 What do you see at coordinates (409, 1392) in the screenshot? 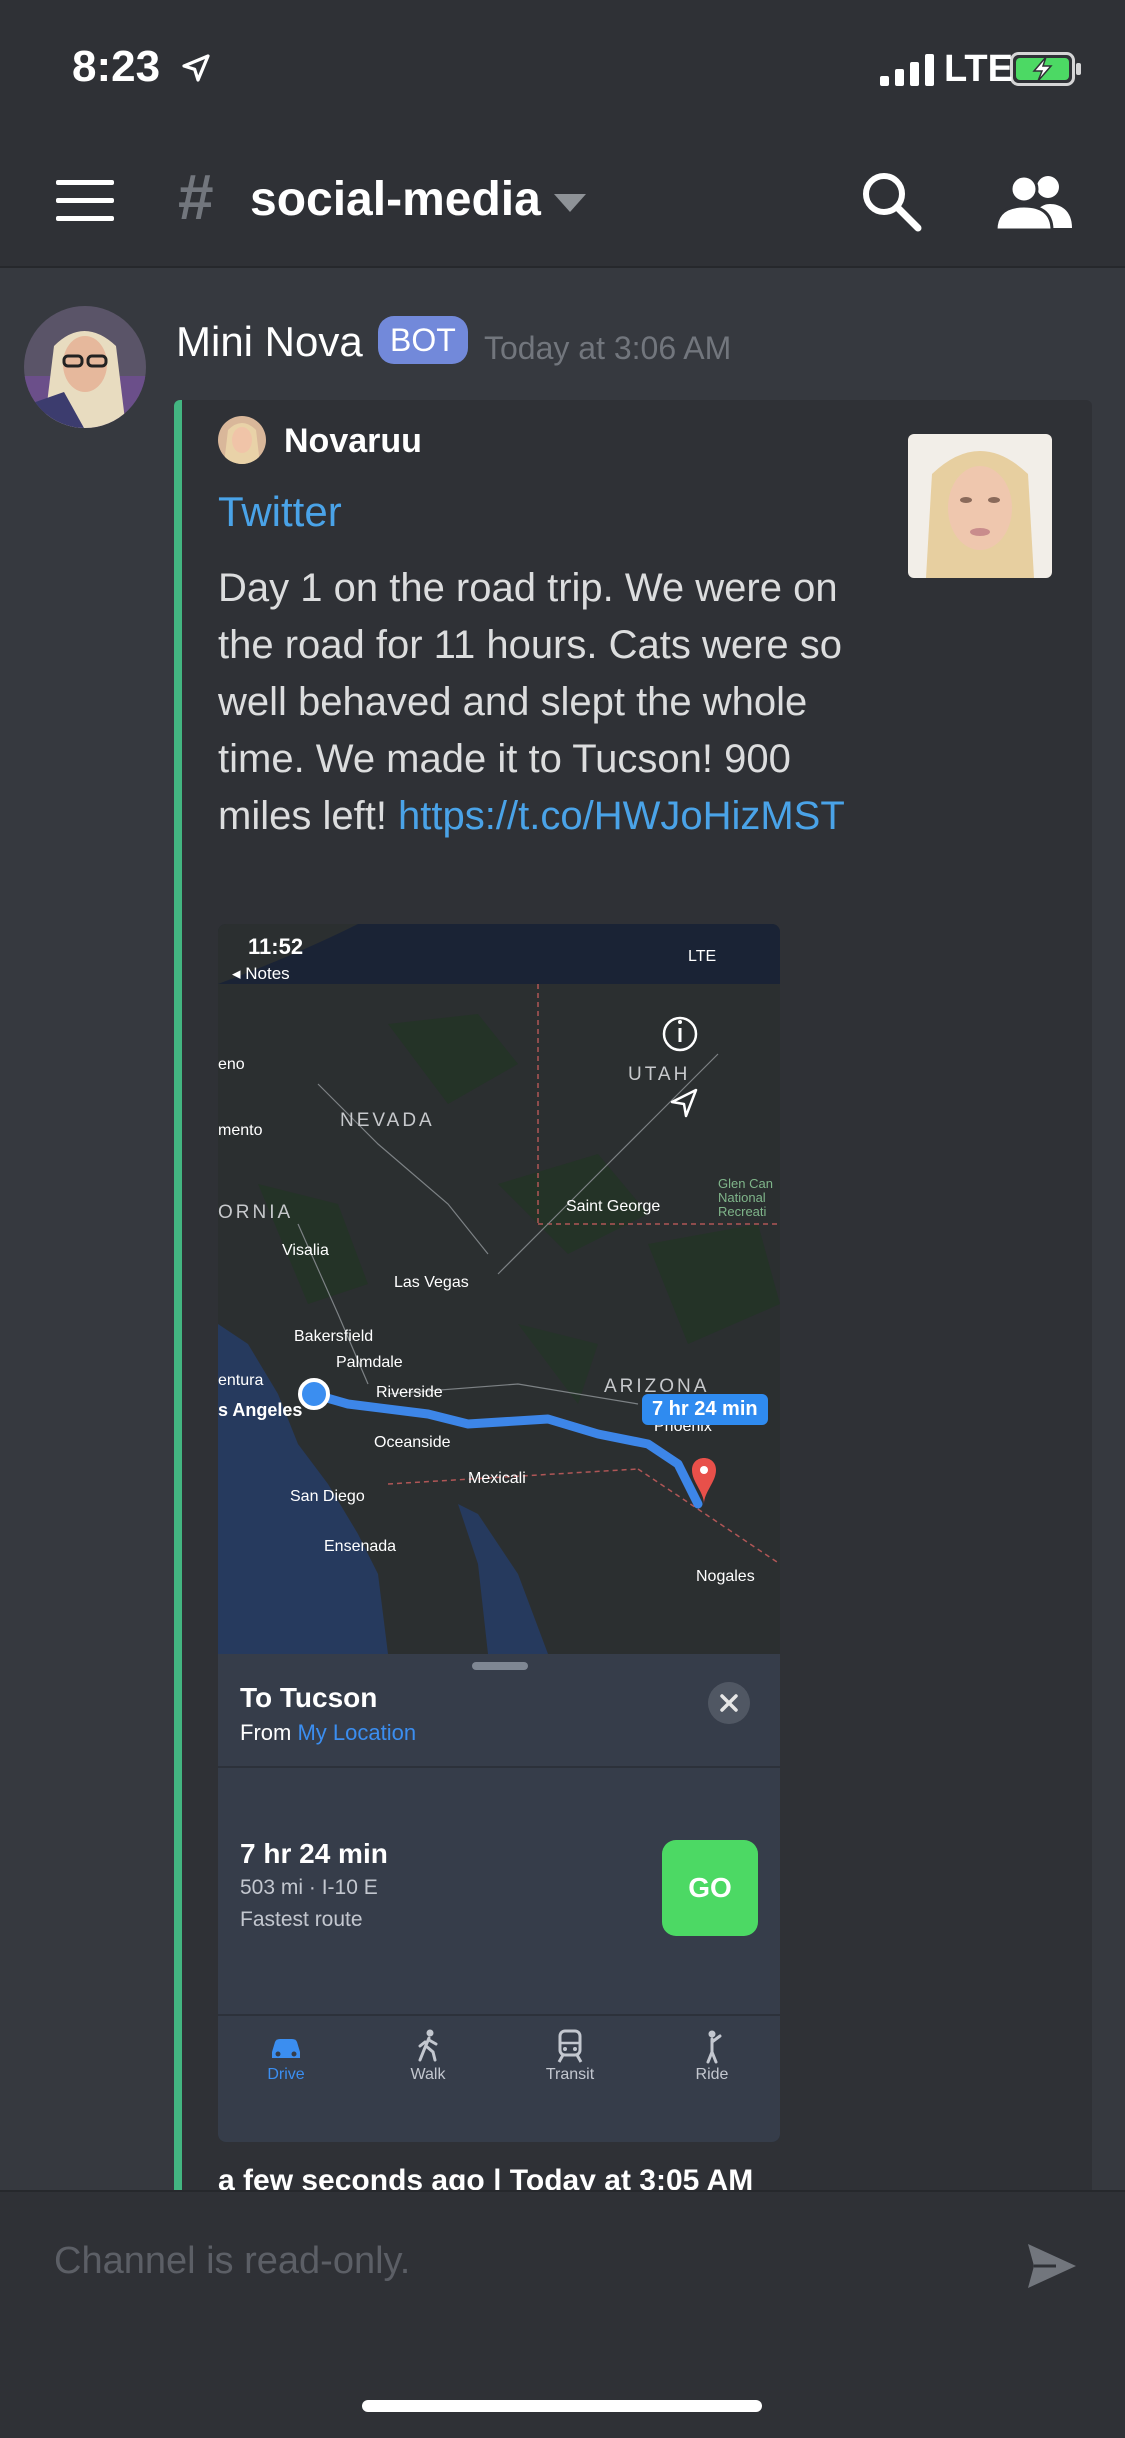
I see `map-label: Riverside` at bounding box center [409, 1392].